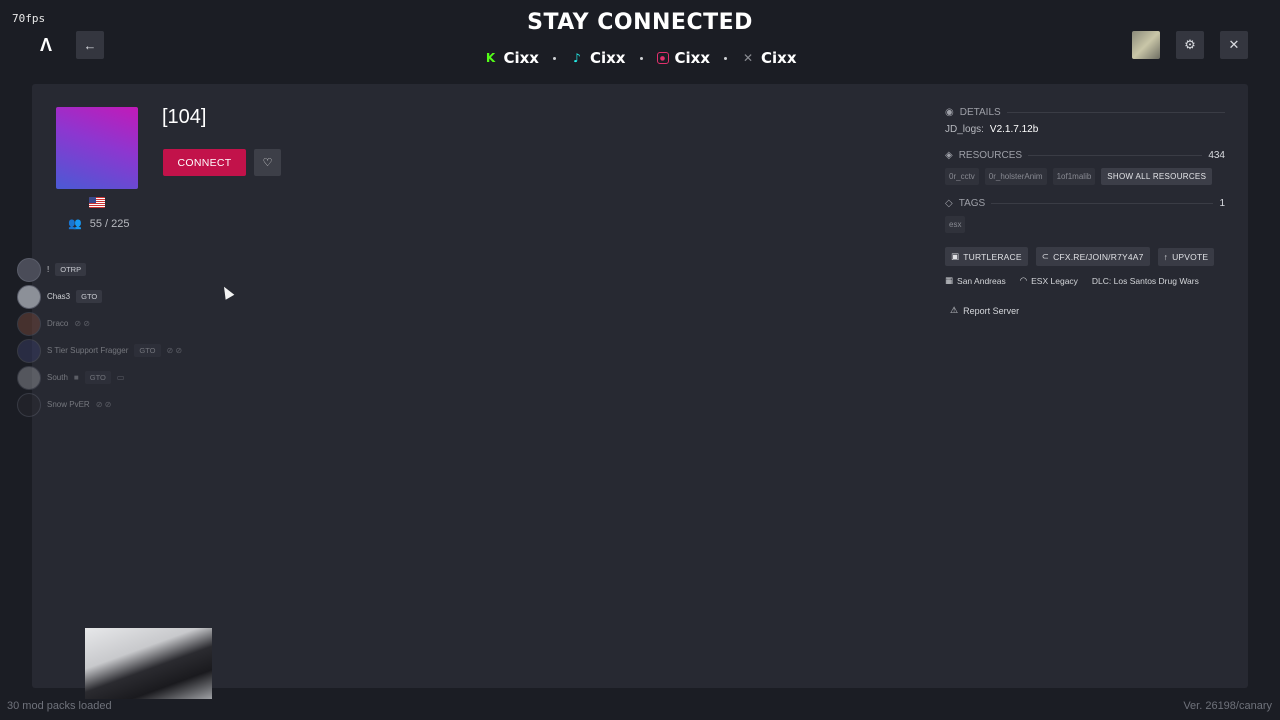 The height and width of the screenshot is (720, 1280). What do you see at coordinates (577, 58) in the screenshot?
I see `tiktok-icon: ♪` at bounding box center [577, 58].